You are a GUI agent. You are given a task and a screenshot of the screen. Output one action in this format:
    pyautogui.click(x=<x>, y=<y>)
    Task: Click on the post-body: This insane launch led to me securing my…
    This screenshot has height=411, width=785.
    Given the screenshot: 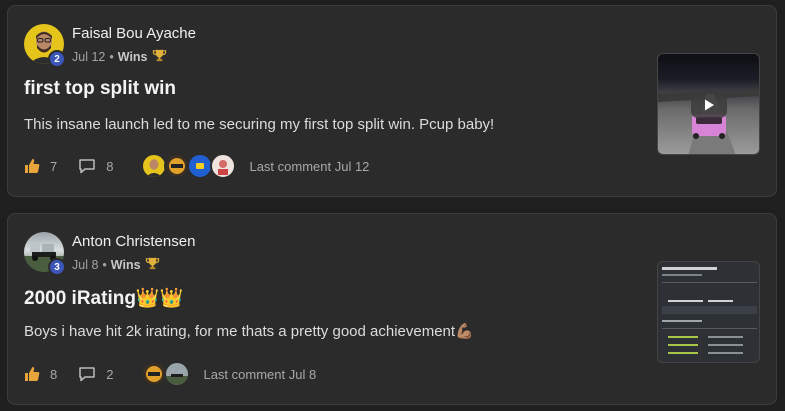 What is the action you would take?
    pyautogui.click(x=259, y=124)
    